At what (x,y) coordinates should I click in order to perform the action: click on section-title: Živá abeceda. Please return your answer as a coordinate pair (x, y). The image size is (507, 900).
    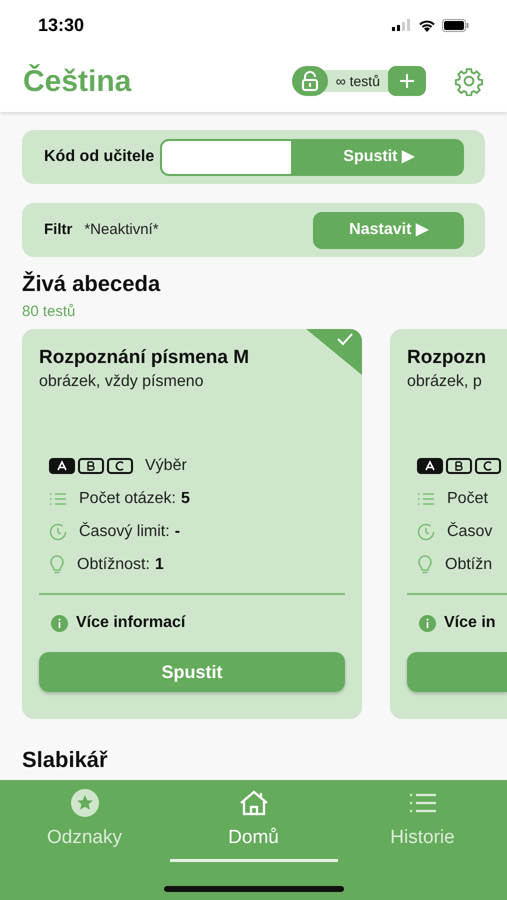
    Looking at the image, I should click on (92, 284).